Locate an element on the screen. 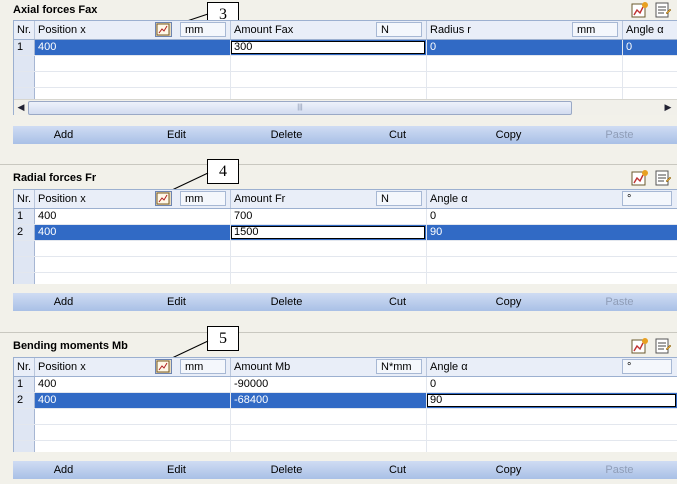 This screenshot has width=677, height=484. col-radius-label: Radius r is located at coordinates (450, 30).